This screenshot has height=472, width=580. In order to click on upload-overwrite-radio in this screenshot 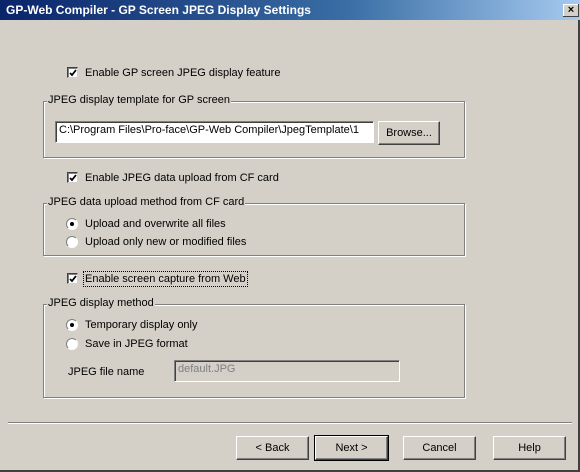, I will do `click(72, 224)`.